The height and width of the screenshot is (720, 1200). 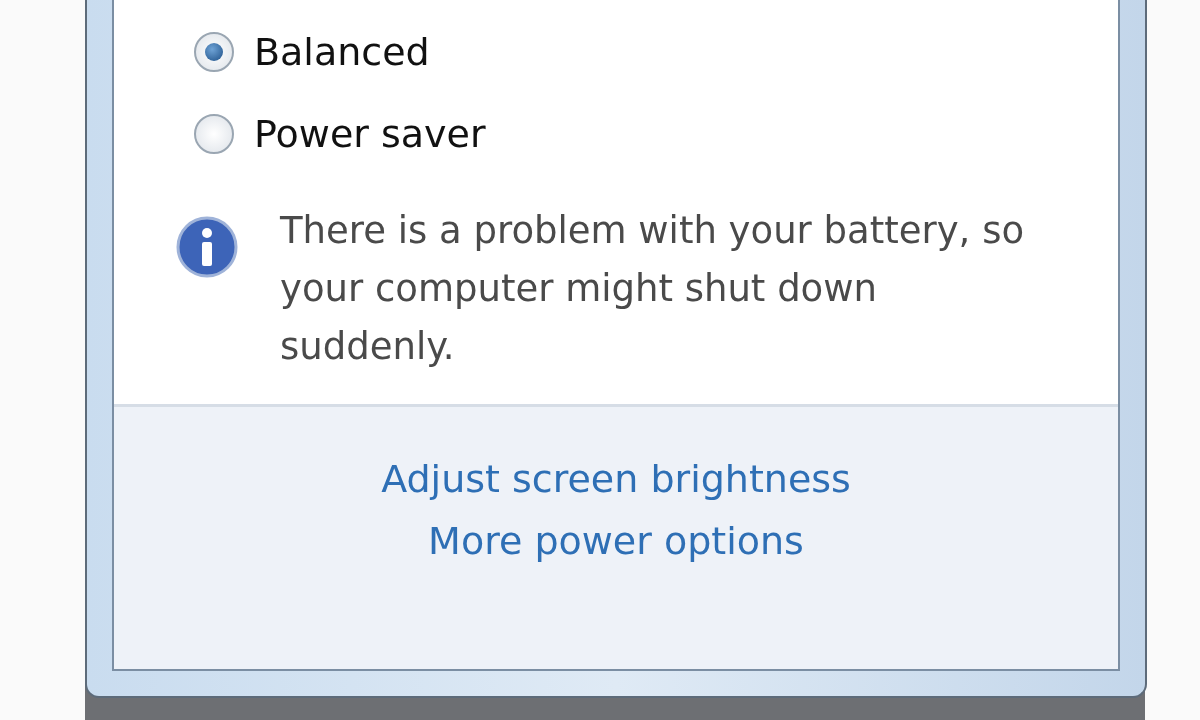 I want to click on settings-link: More power options, so click(x=616, y=541).